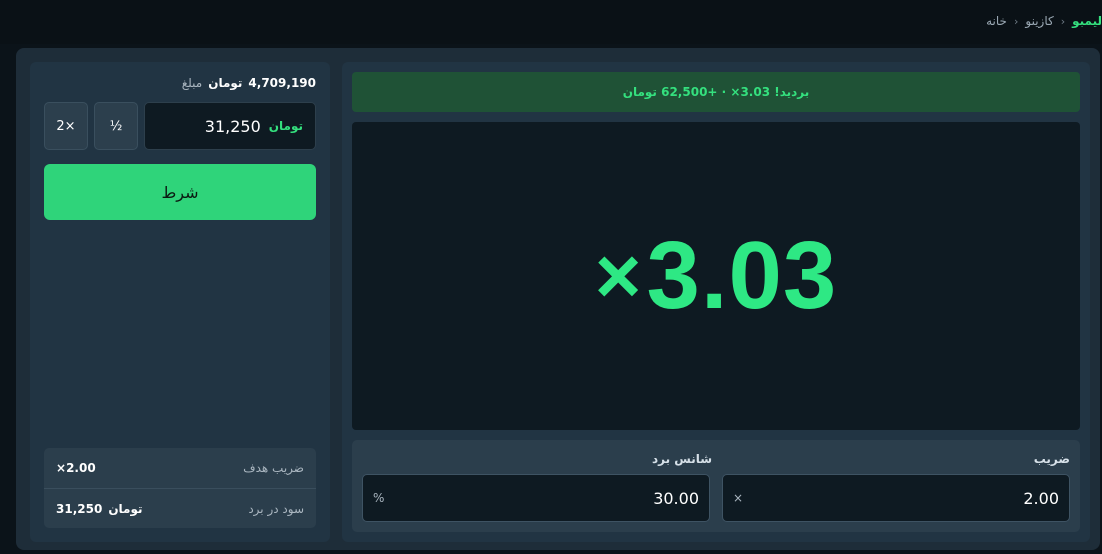  What do you see at coordinates (66, 126) in the screenshot?
I see `double-bet-button: 2×` at bounding box center [66, 126].